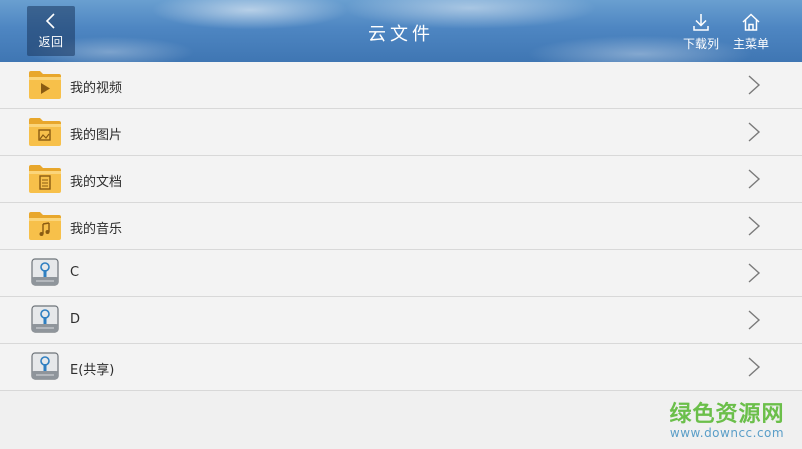 The image size is (802, 449). Describe the element at coordinates (701, 22) in the screenshot. I see `download-icon` at that location.